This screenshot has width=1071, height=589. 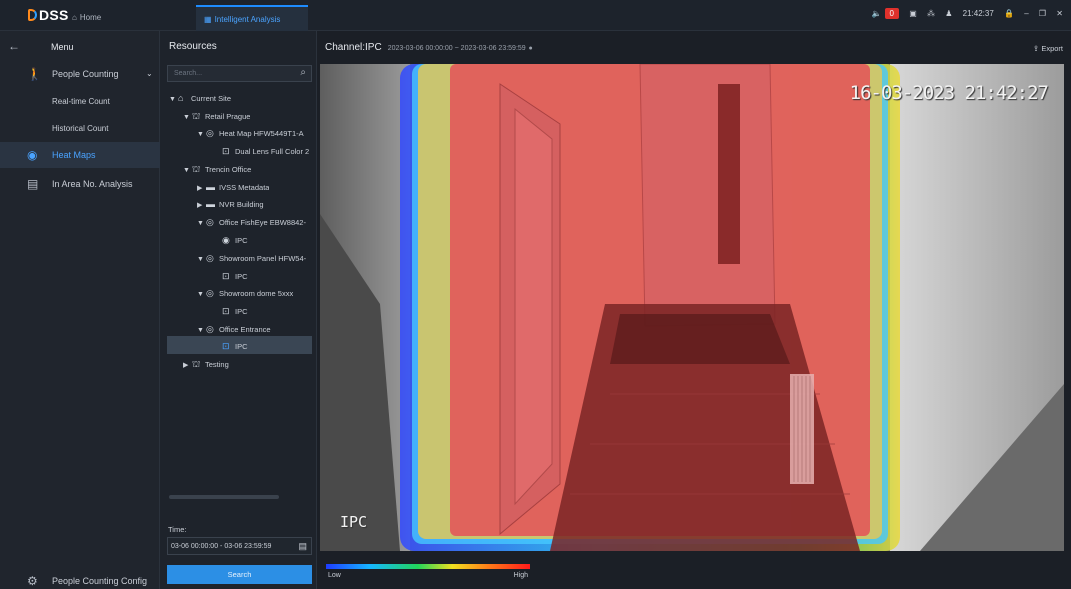 I want to click on lock-icon: 🔒, so click(x=1009, y=13).